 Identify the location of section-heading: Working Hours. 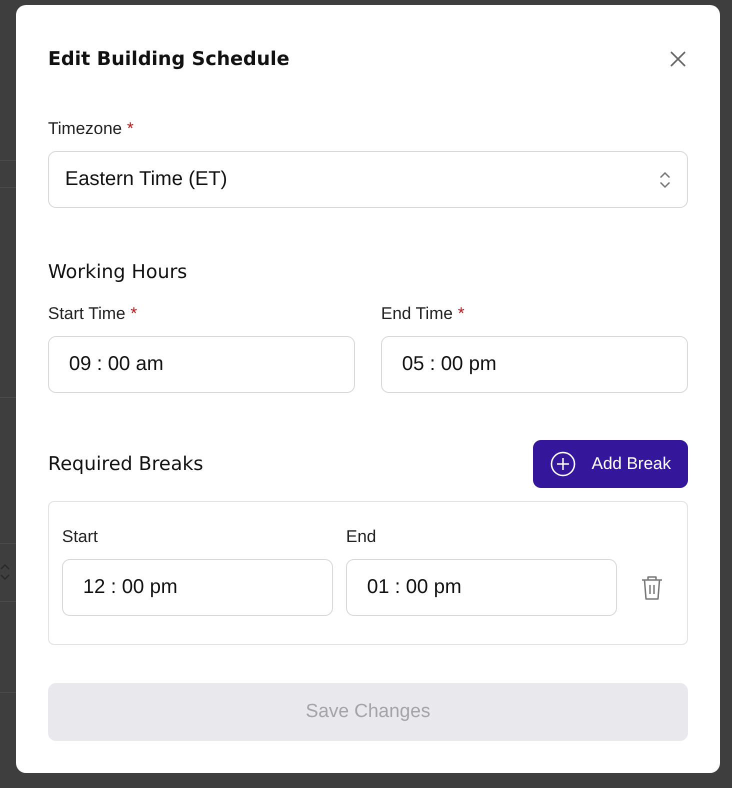
(118, 272).